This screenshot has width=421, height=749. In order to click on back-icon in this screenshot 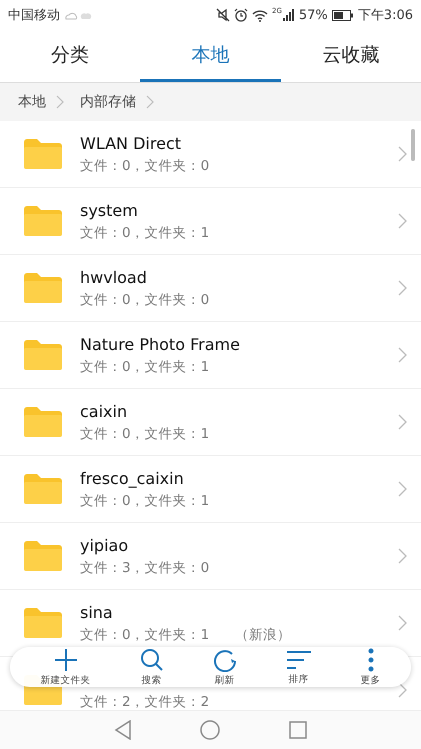, I will do `click(123, 730)`.